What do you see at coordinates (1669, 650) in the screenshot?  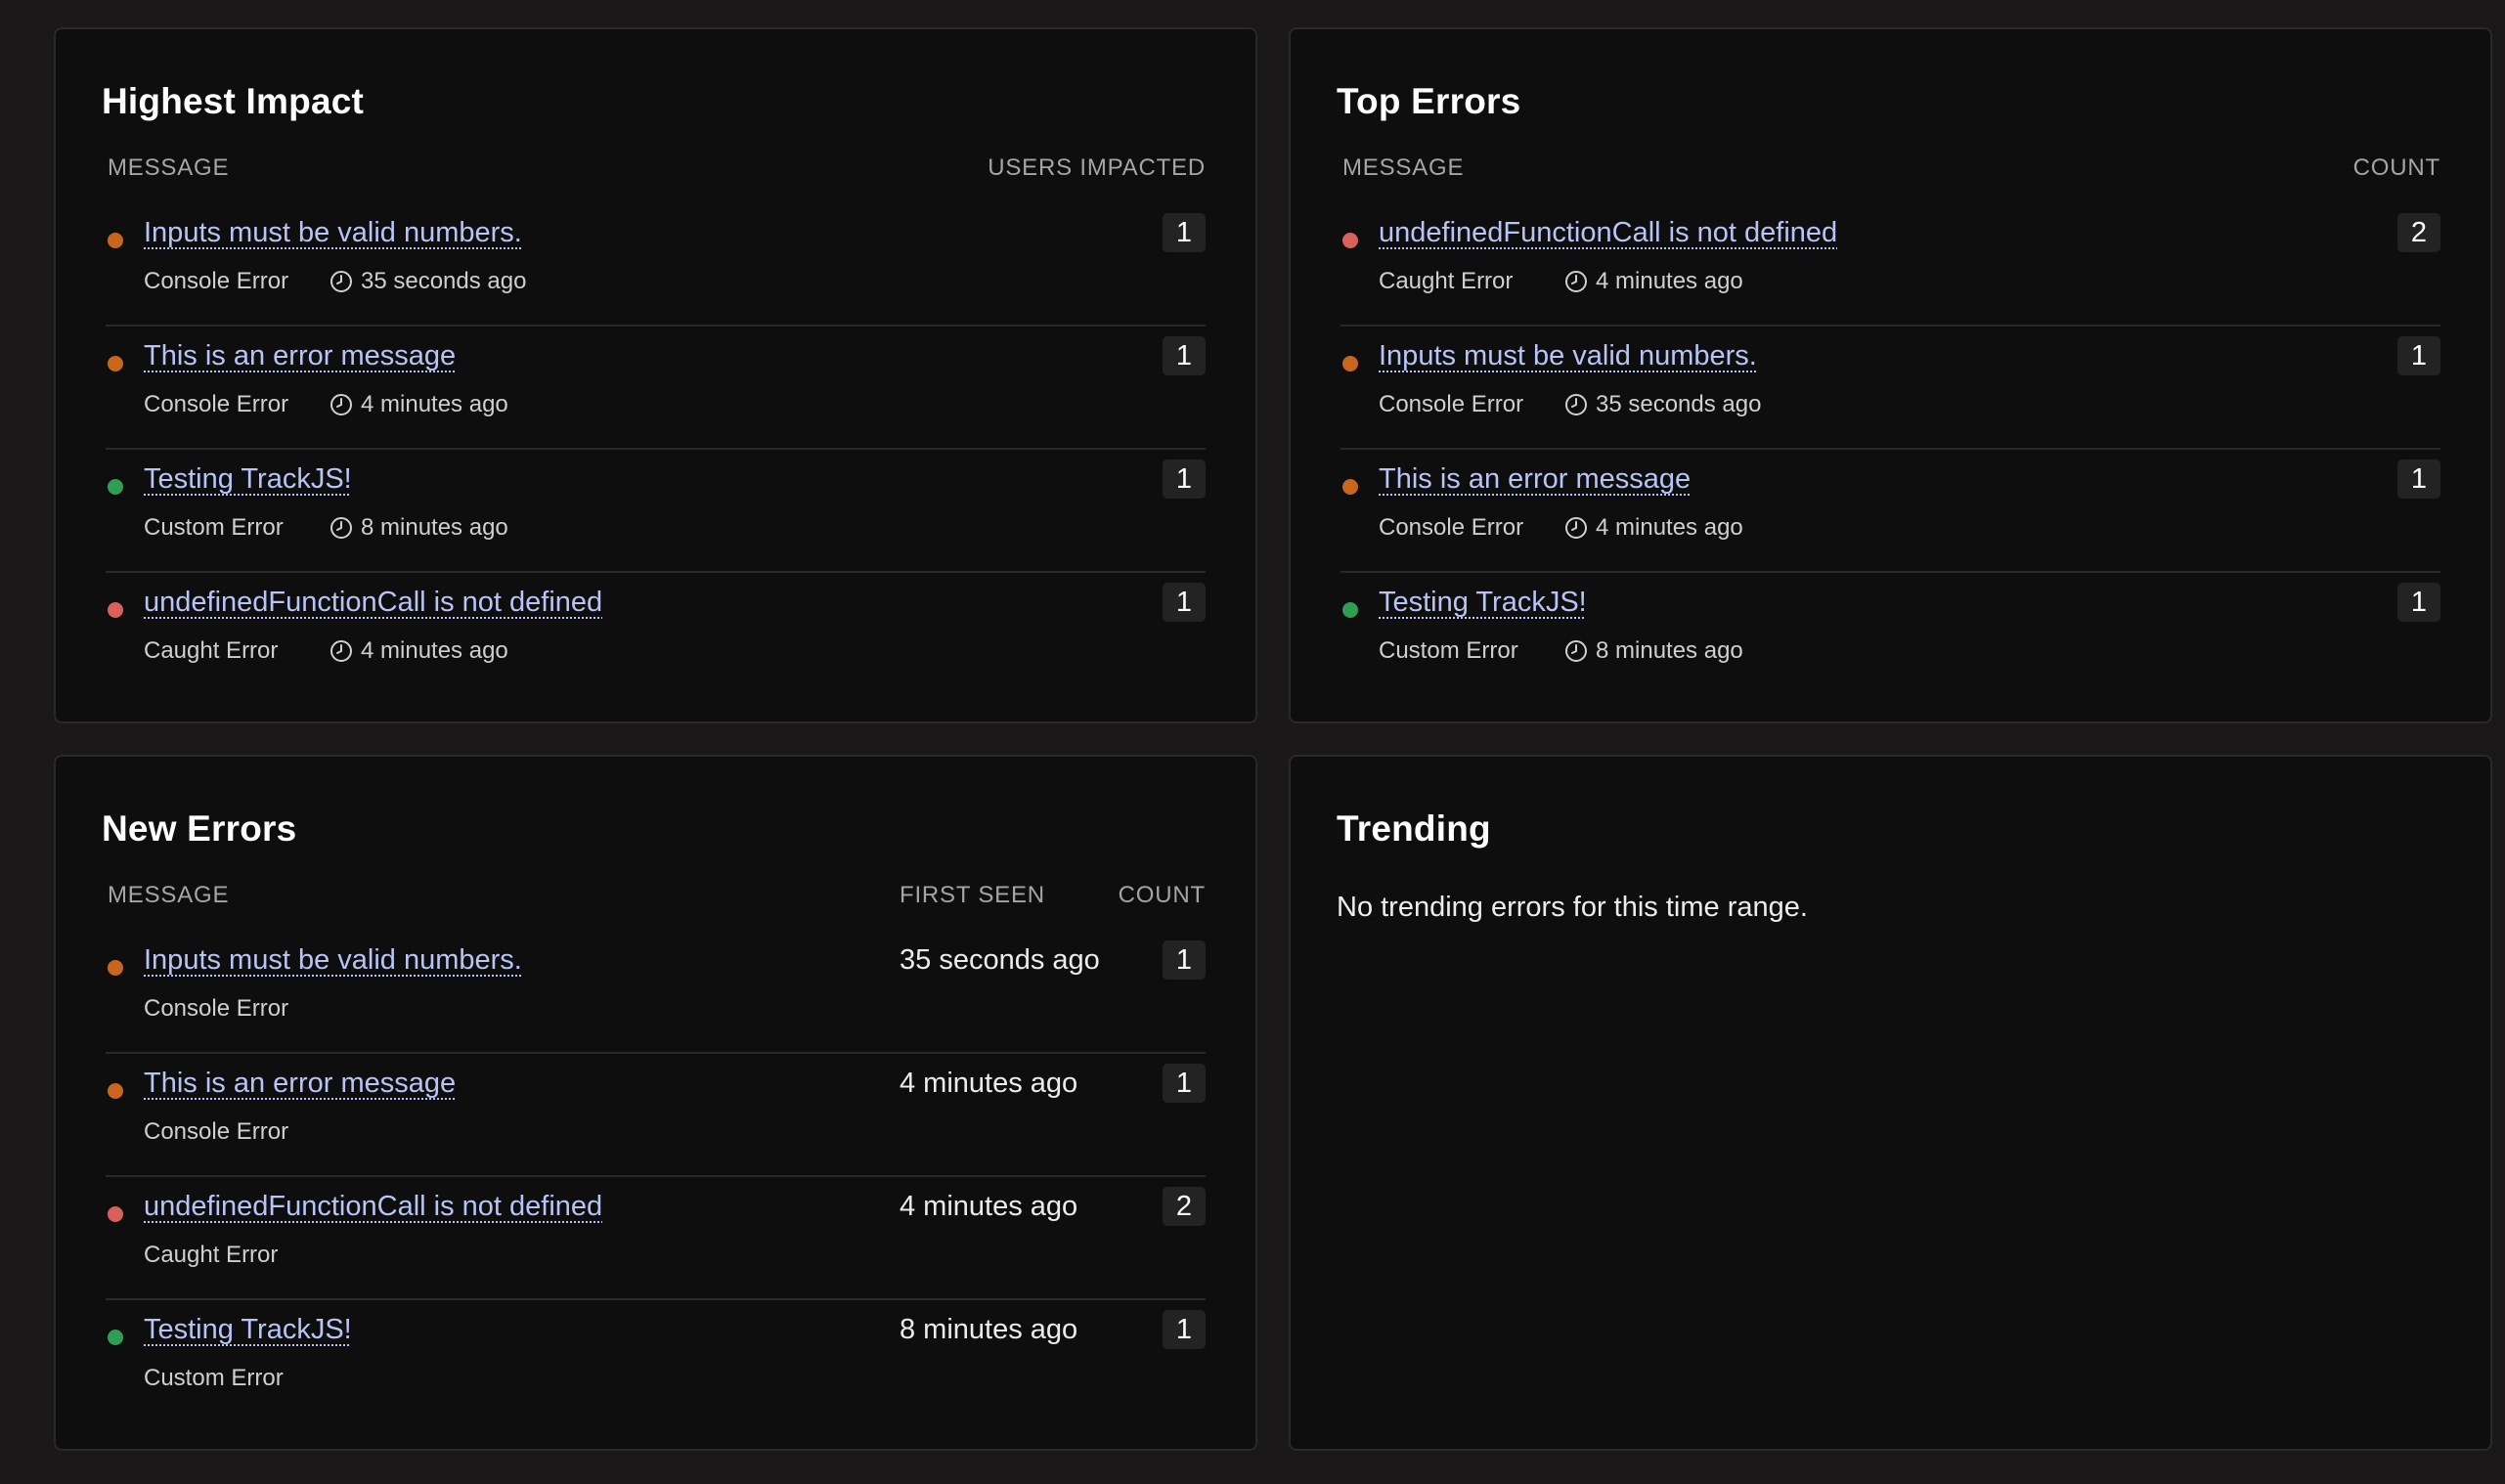 I see `error-time: 8 minutes ago` at bounding box center [1669, 650].